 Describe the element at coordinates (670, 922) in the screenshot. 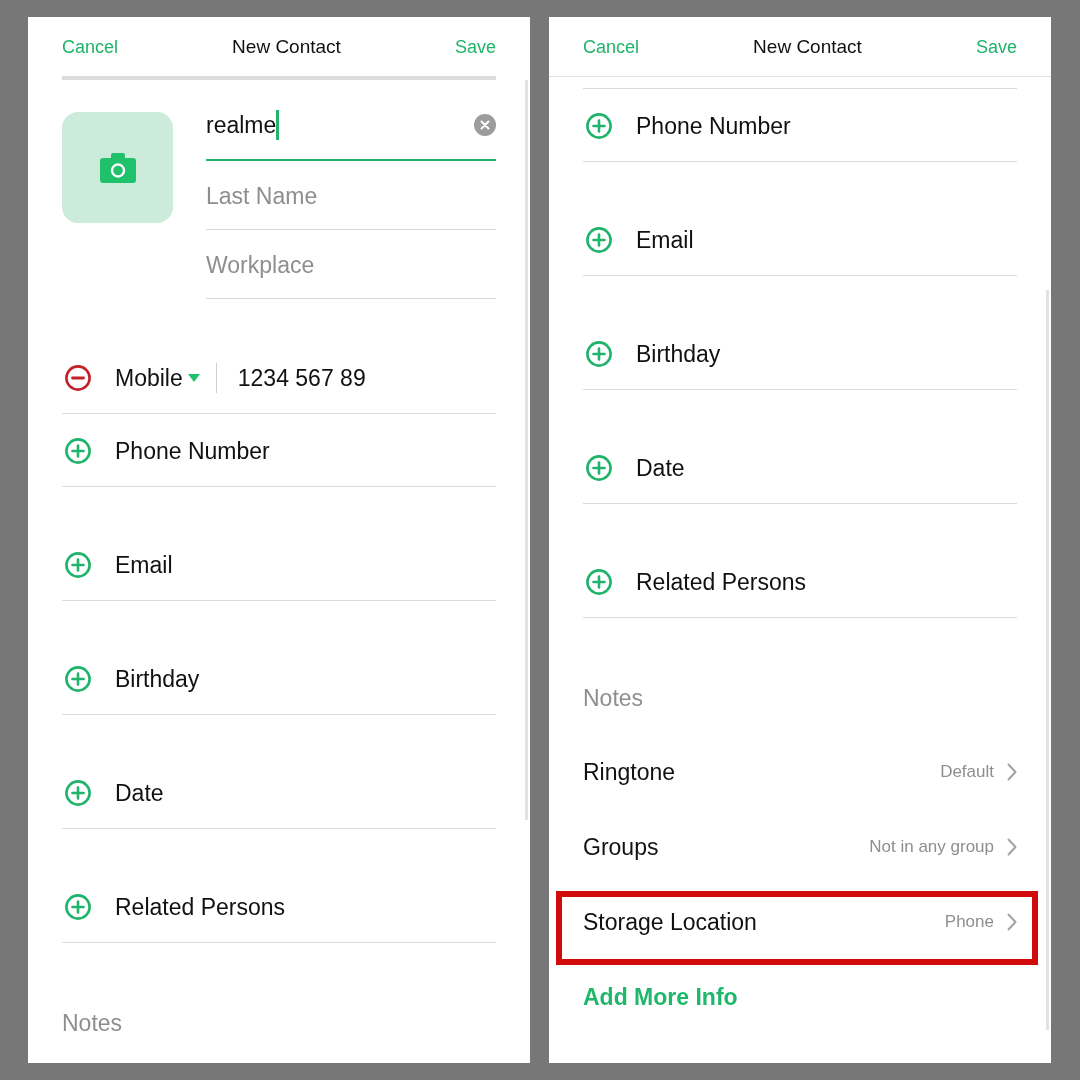

I see `setting-label: Storage Location` at that location.